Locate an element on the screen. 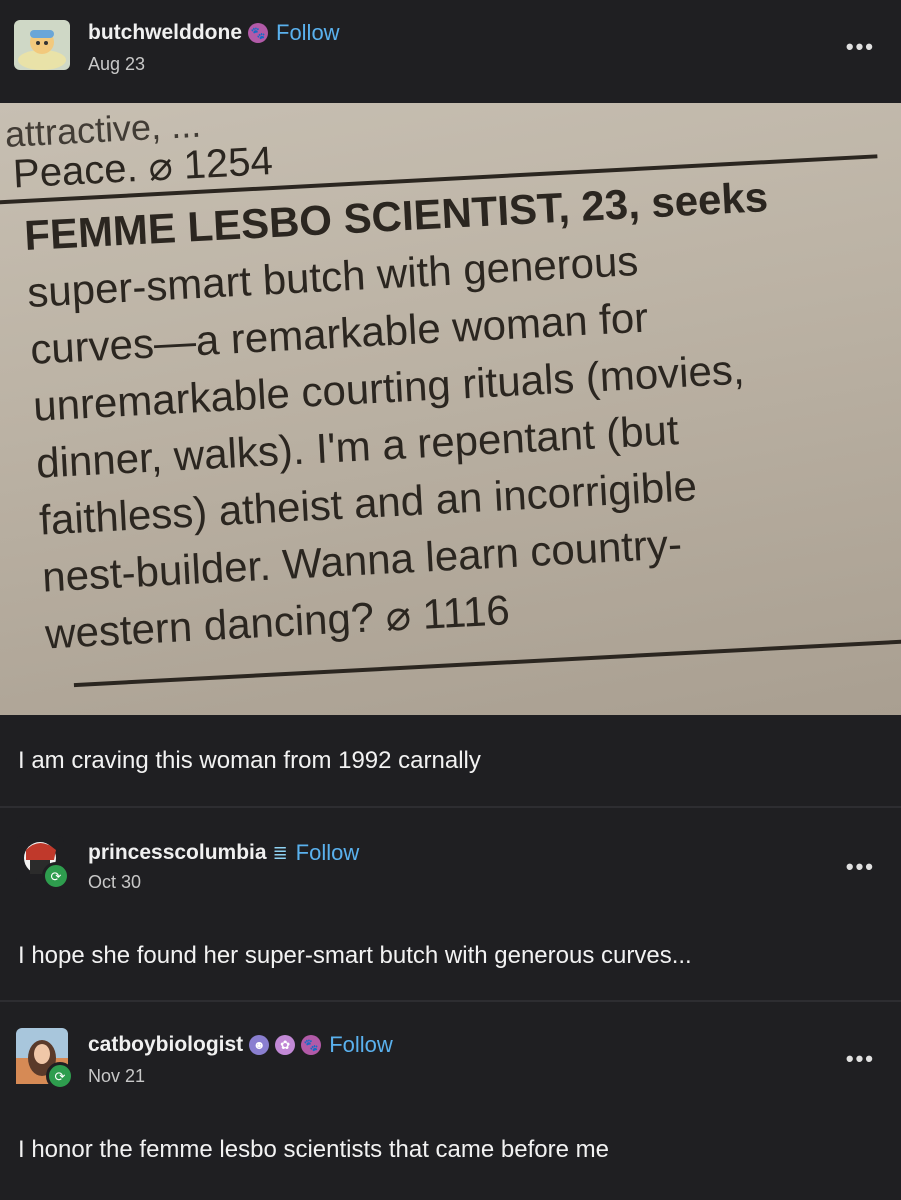  reblog-header: ⟳ princesscolumbia ≣ Follow Oct 30 ••• is located at coordinates (450, 858).